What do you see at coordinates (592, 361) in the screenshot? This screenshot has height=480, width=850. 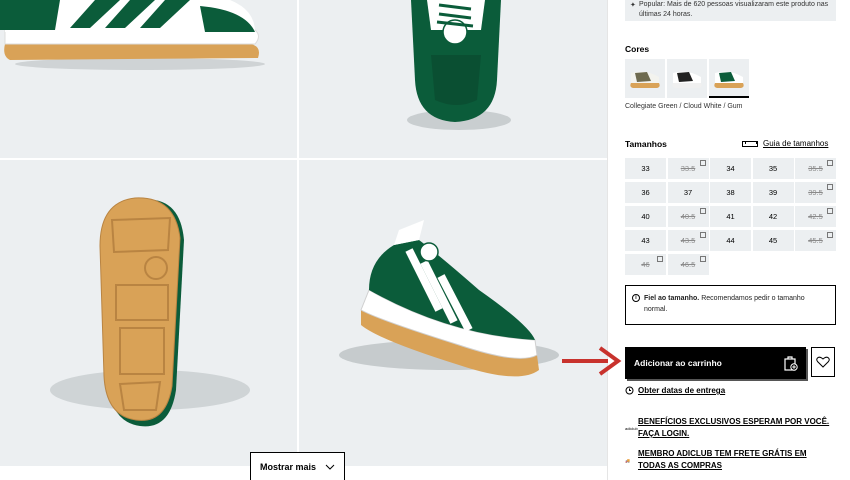 I see `annotation-arrow-icon` at bounding box center [592, 361].